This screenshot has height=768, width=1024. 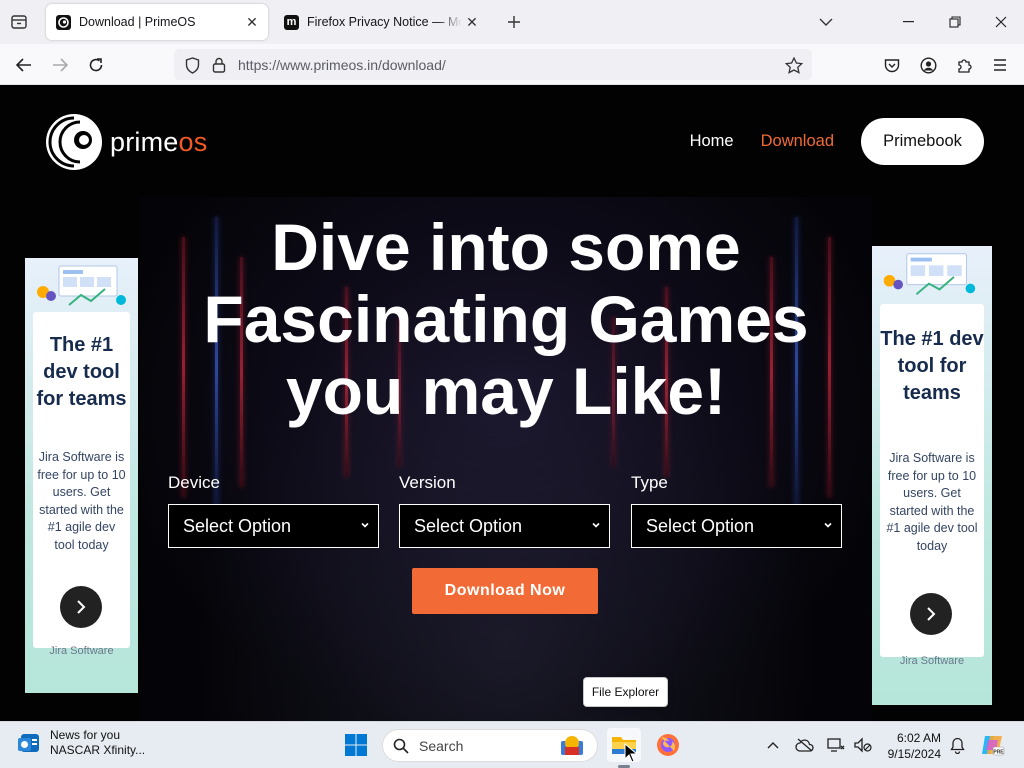 I want to click on primeos-favicon-icon, so click(x=63, y=22).